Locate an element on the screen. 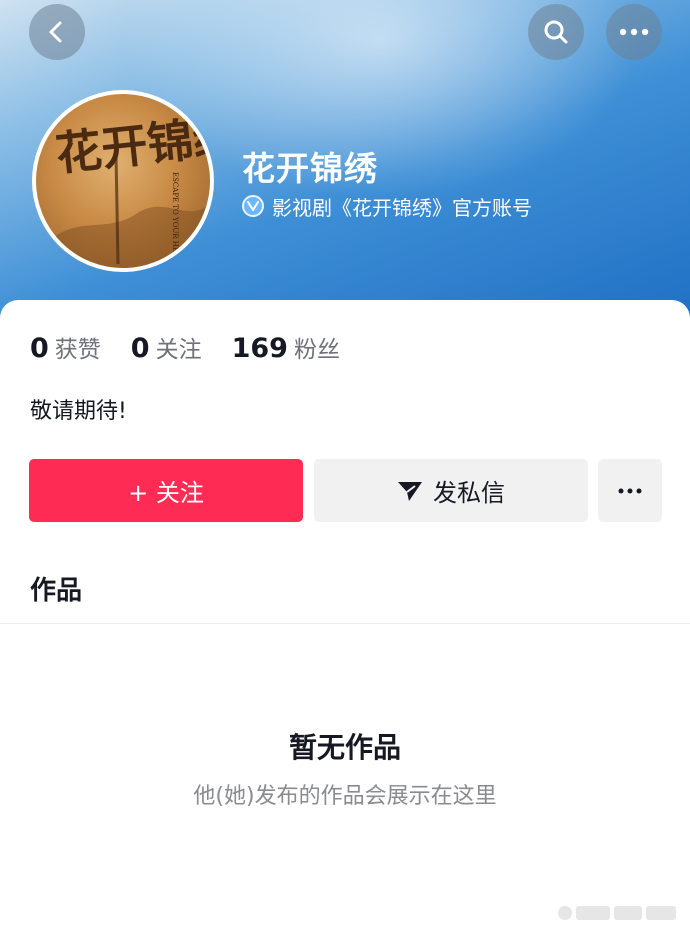 The image size is (690, 930). avatar-subtitle-art: ESCAPE TO YOUR HEART is located at coordinates (175, 219).